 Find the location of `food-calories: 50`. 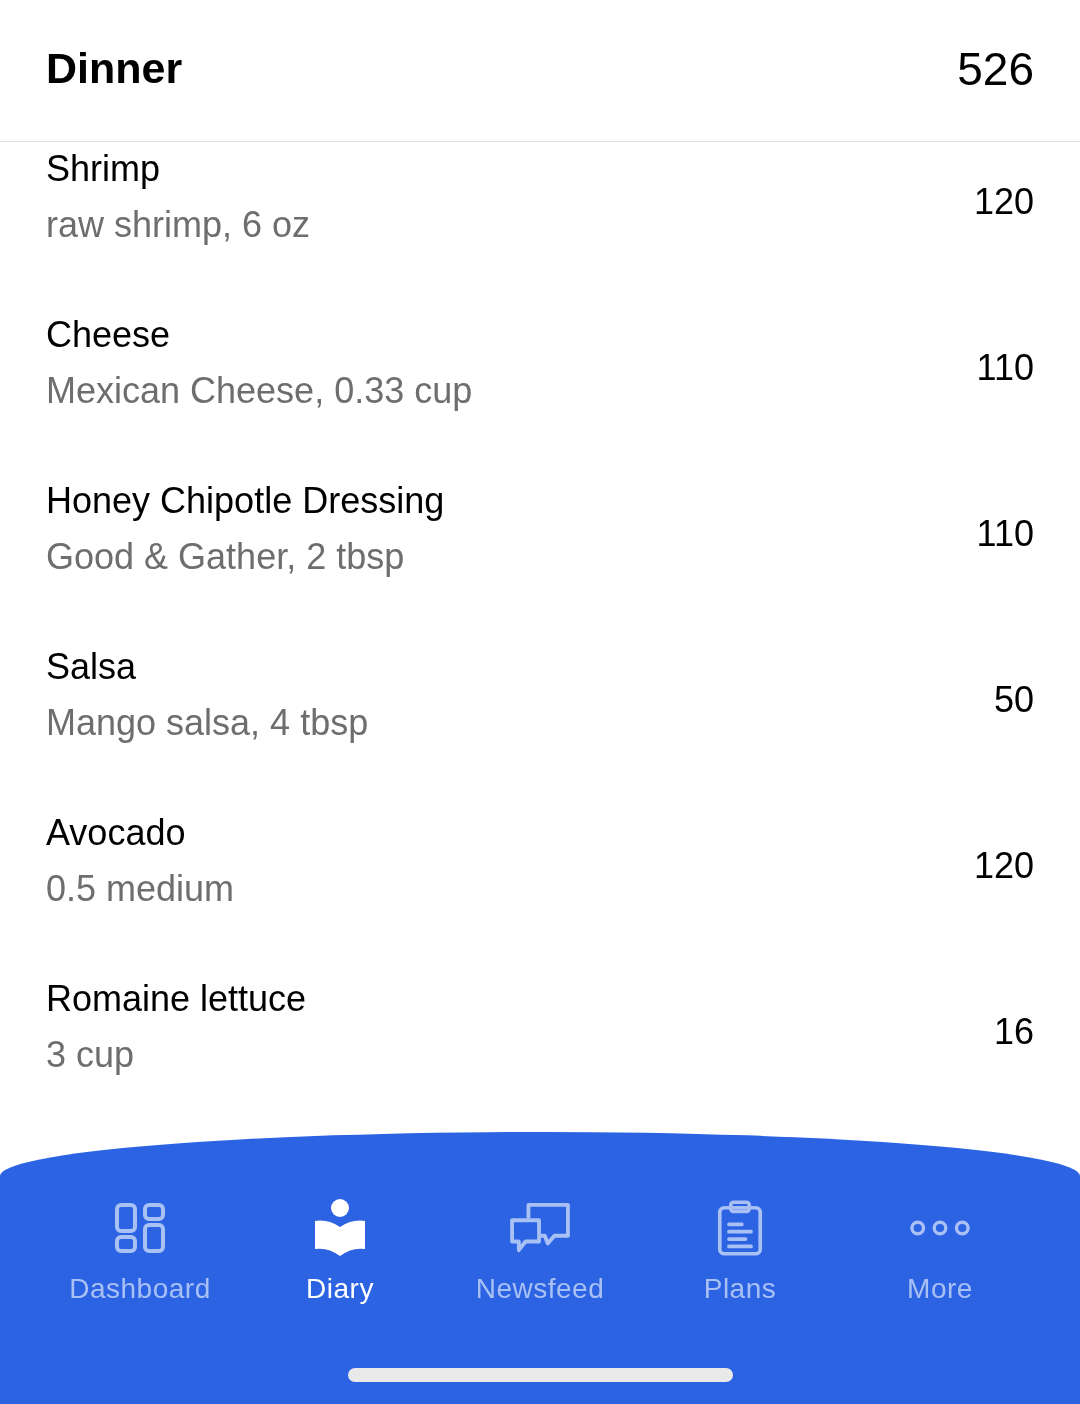

food-calories: 50 is located at coordinates (1013, 699).